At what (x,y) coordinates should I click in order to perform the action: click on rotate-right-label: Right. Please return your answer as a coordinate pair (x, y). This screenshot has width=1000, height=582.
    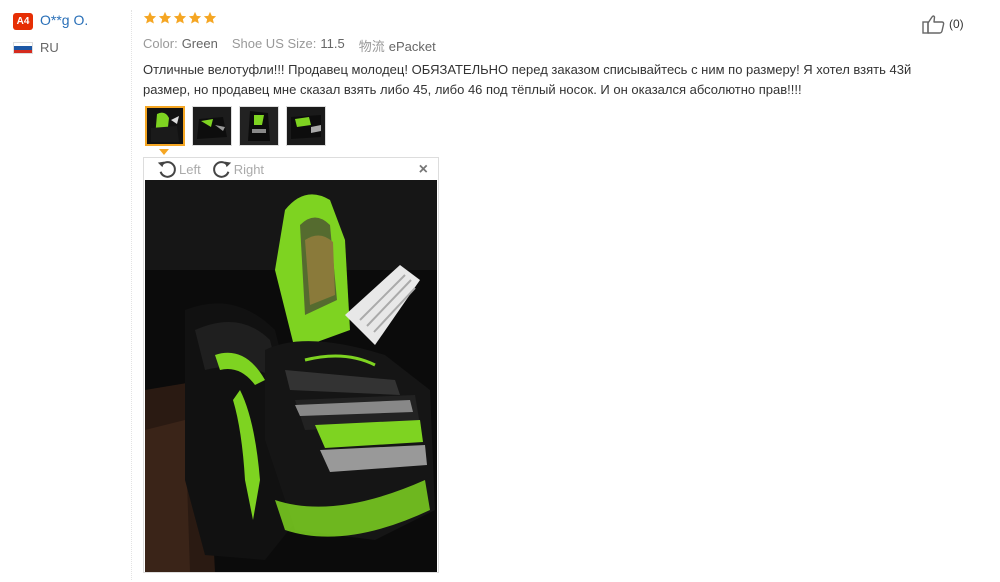
    Looking at the image, I should click on (249, 169).